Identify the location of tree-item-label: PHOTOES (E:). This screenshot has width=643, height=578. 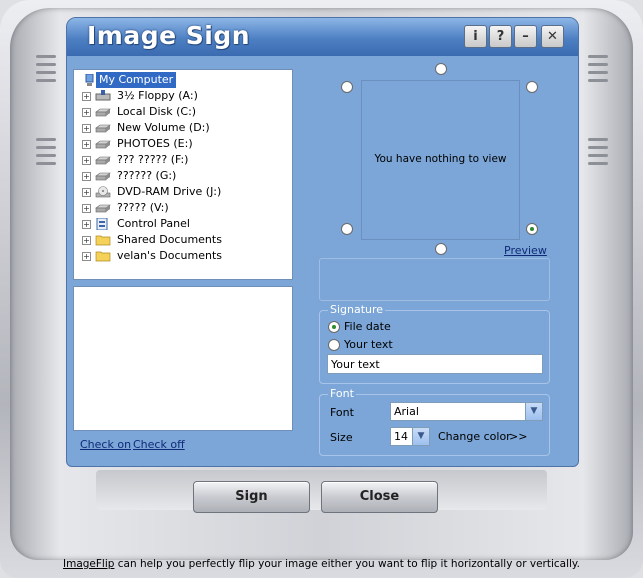
(155, 143).